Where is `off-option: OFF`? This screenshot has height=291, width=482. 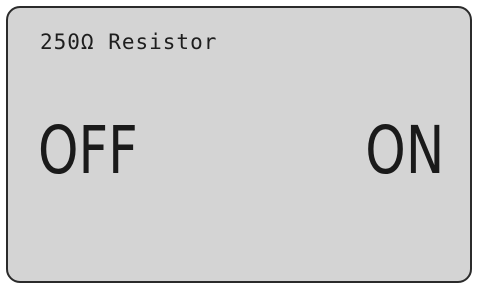 off-option: OFF is located at coordinates (88, 151).